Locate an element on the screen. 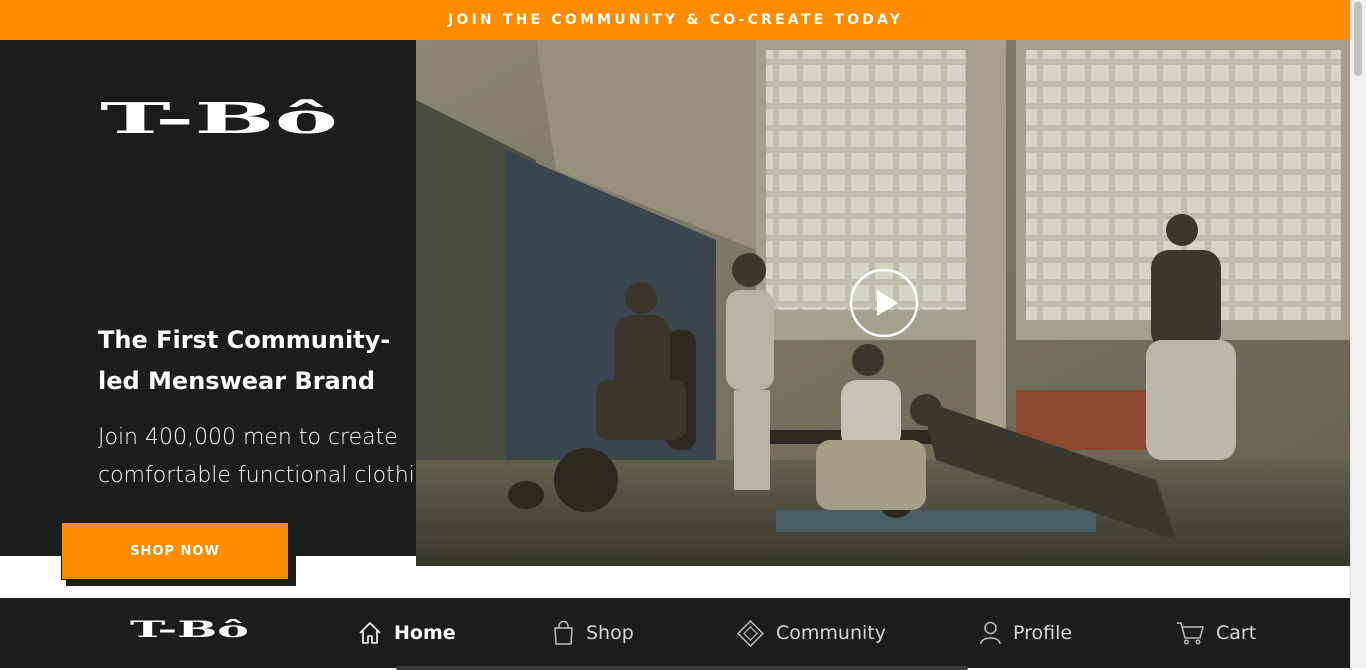 The height and width of the screenshot is (670, 1366). nav-label-cart: Cart is located at coordinates (1236, 633).